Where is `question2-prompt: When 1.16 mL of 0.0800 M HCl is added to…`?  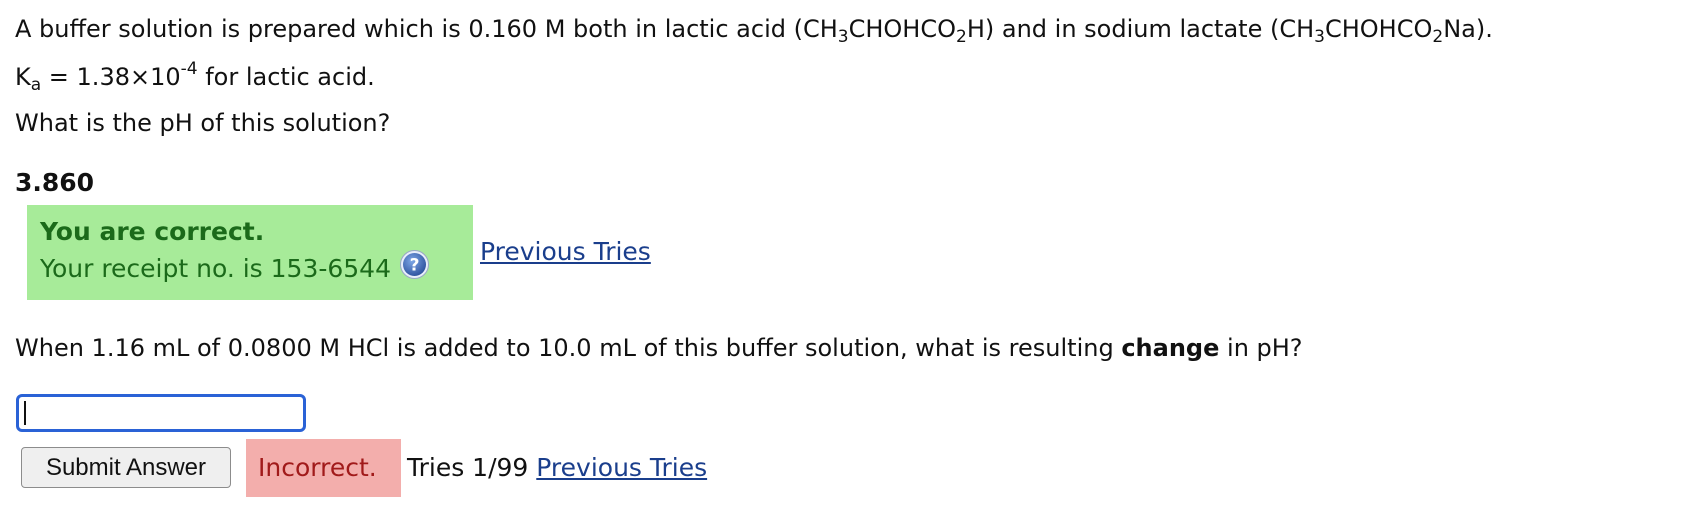
question2-prompt: When 1.16 mL of 0.0800 M HCl is added to… is located at coordinates (659, 348).